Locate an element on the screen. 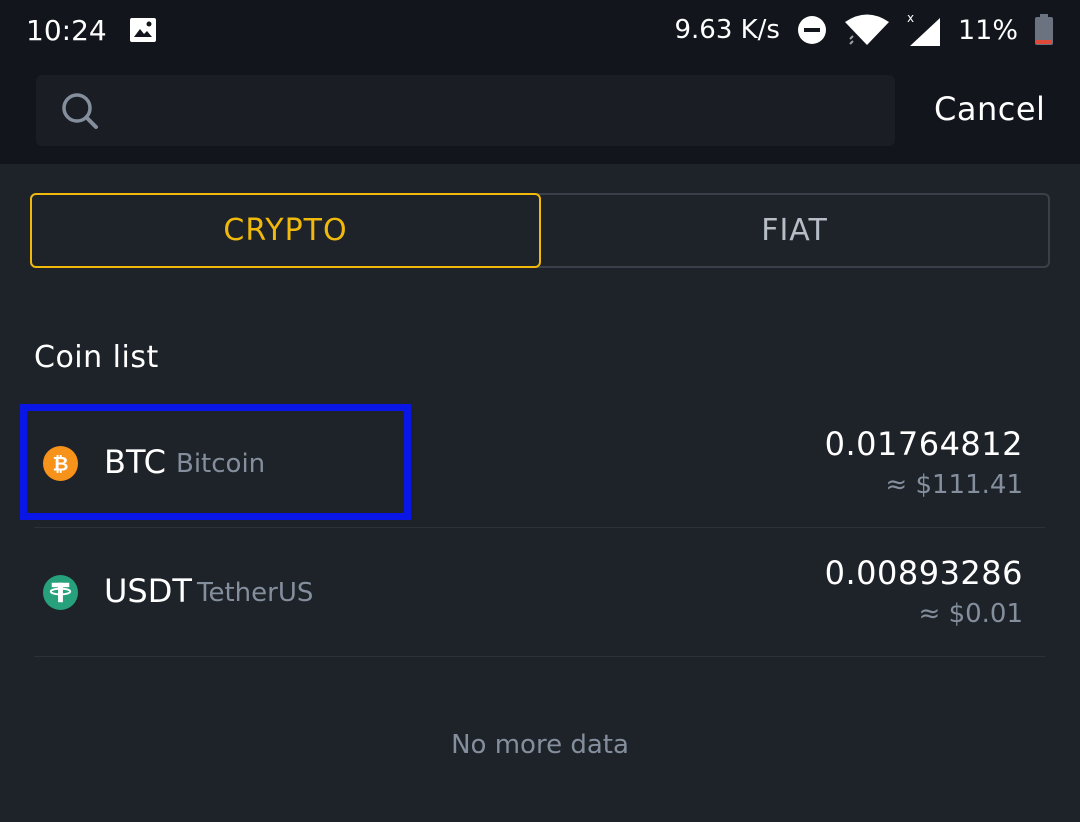 The height and width of the screenshot is (822, 1080). dnd-icon is located at coordinates (811, 30).